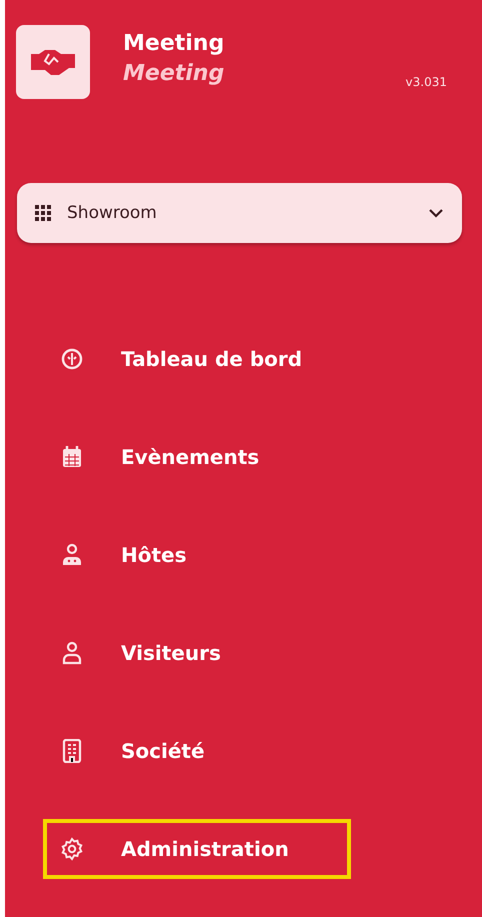 Image resolution: width=482 pixels, height=917 pixels. What do you see at coordinates (197, 457) in the screenshot?
I see `nav-item: Evènements` at bounding box center [197, 457].